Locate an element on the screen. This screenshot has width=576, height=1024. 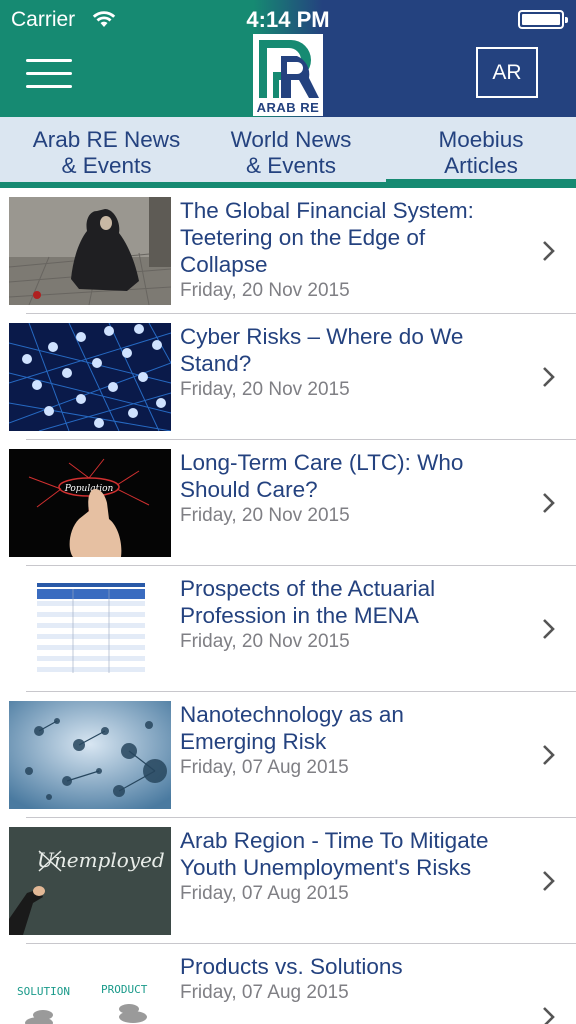
article-title-line: Teetering on the Edge of is located at coordinates (303, 237).